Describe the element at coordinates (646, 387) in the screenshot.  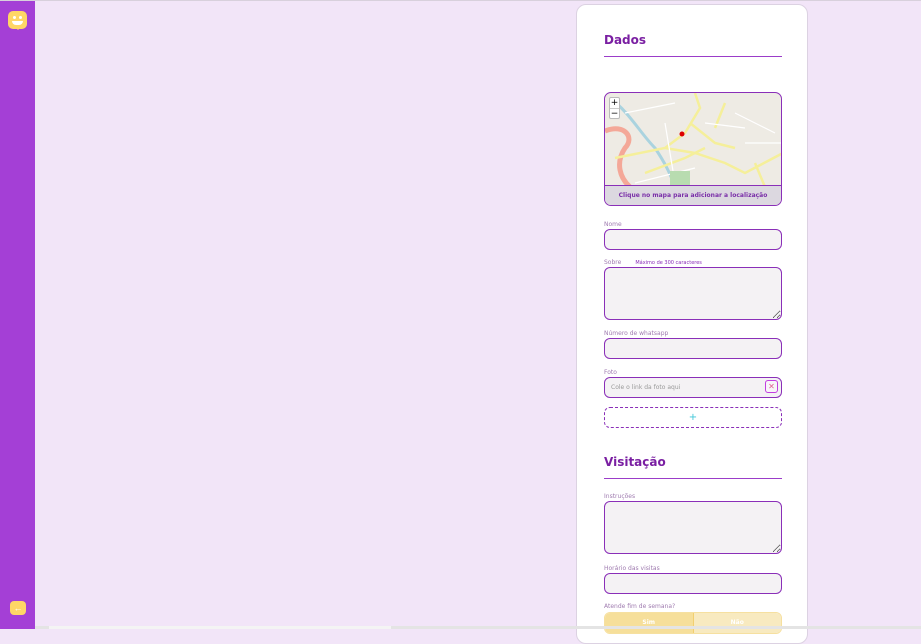
I see `foto-placeholder: Cole o link da foto aqui` at that location.